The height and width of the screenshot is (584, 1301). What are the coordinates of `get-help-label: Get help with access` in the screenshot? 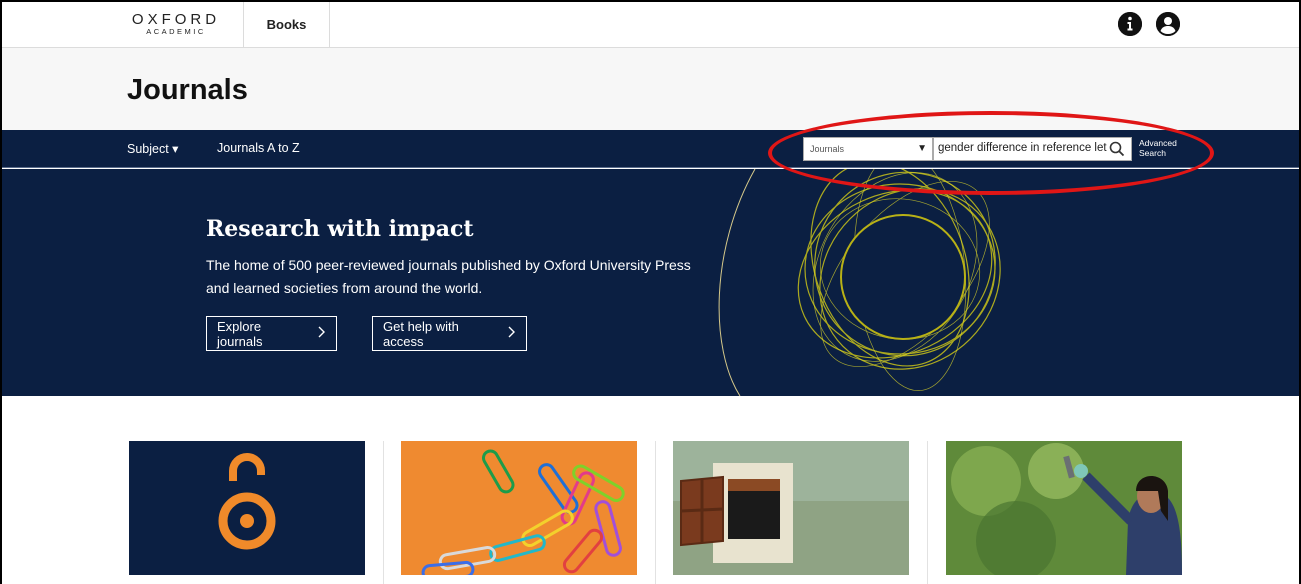 It's located at (421, 333).